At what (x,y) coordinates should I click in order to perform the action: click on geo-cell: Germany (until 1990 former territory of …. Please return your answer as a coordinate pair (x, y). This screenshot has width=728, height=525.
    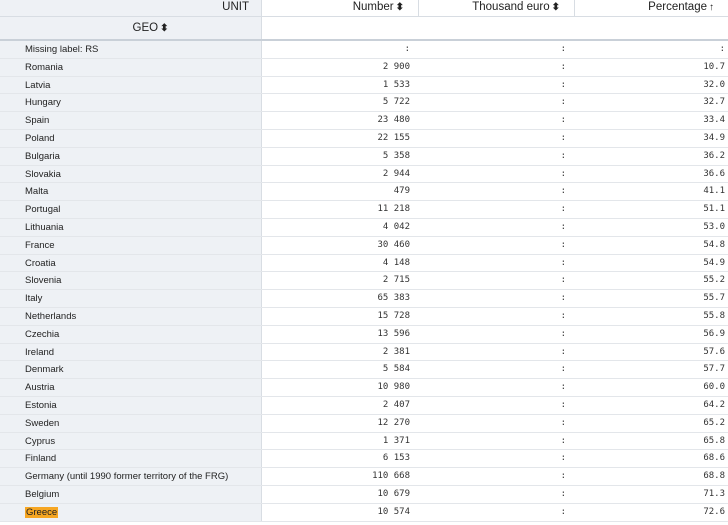
    Looking at the image, I should click on (131, 476).